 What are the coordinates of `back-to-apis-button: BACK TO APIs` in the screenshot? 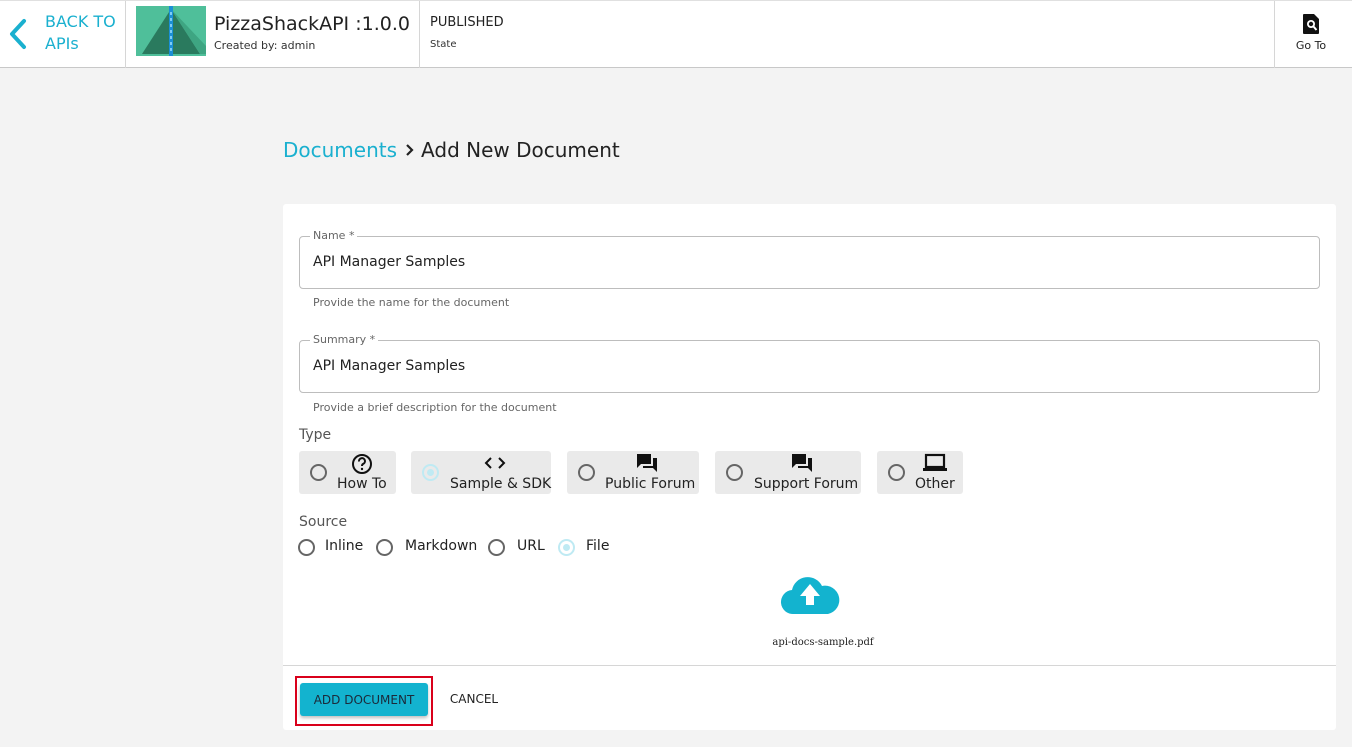 It's located at (63, 34).